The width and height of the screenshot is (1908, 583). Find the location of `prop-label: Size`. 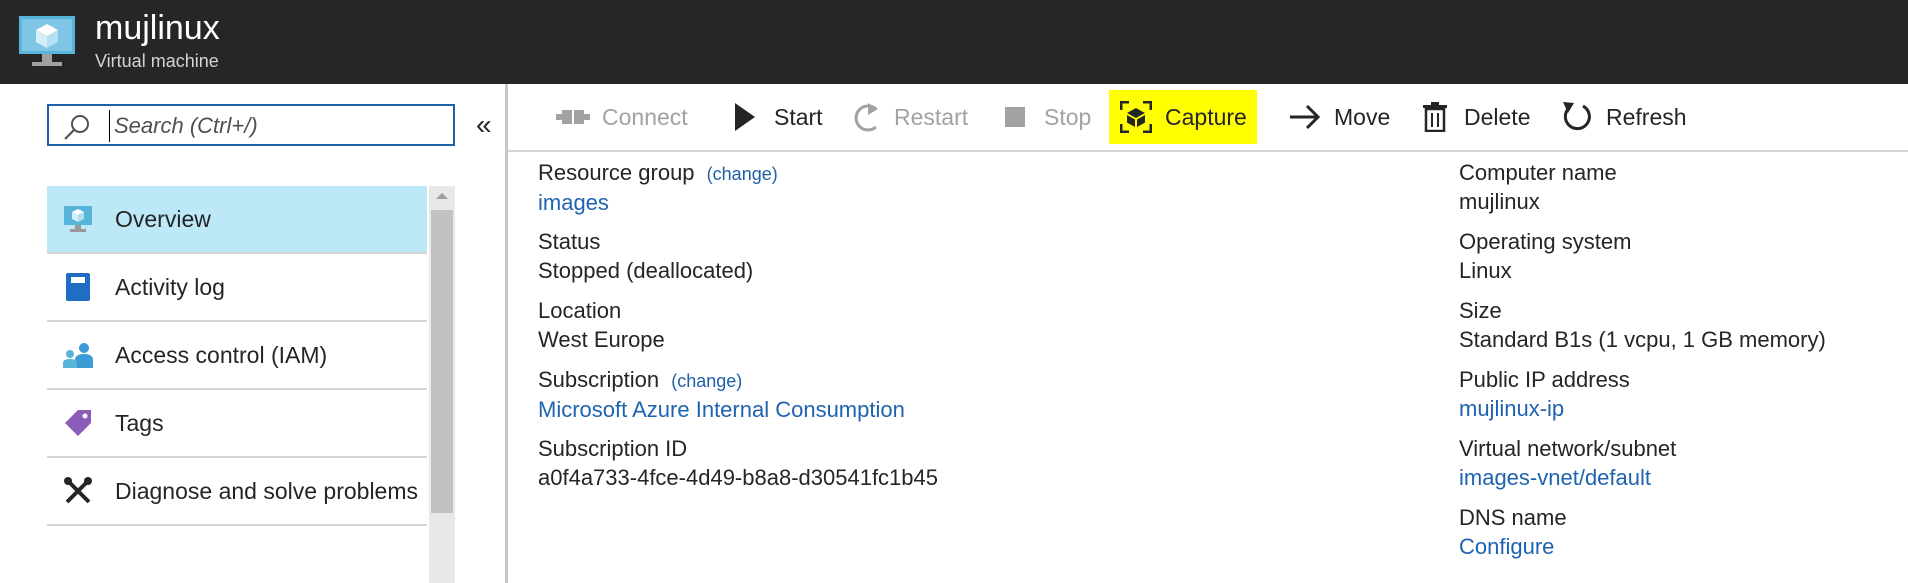

prop-label: Size is located at coordinates (1480, 310).